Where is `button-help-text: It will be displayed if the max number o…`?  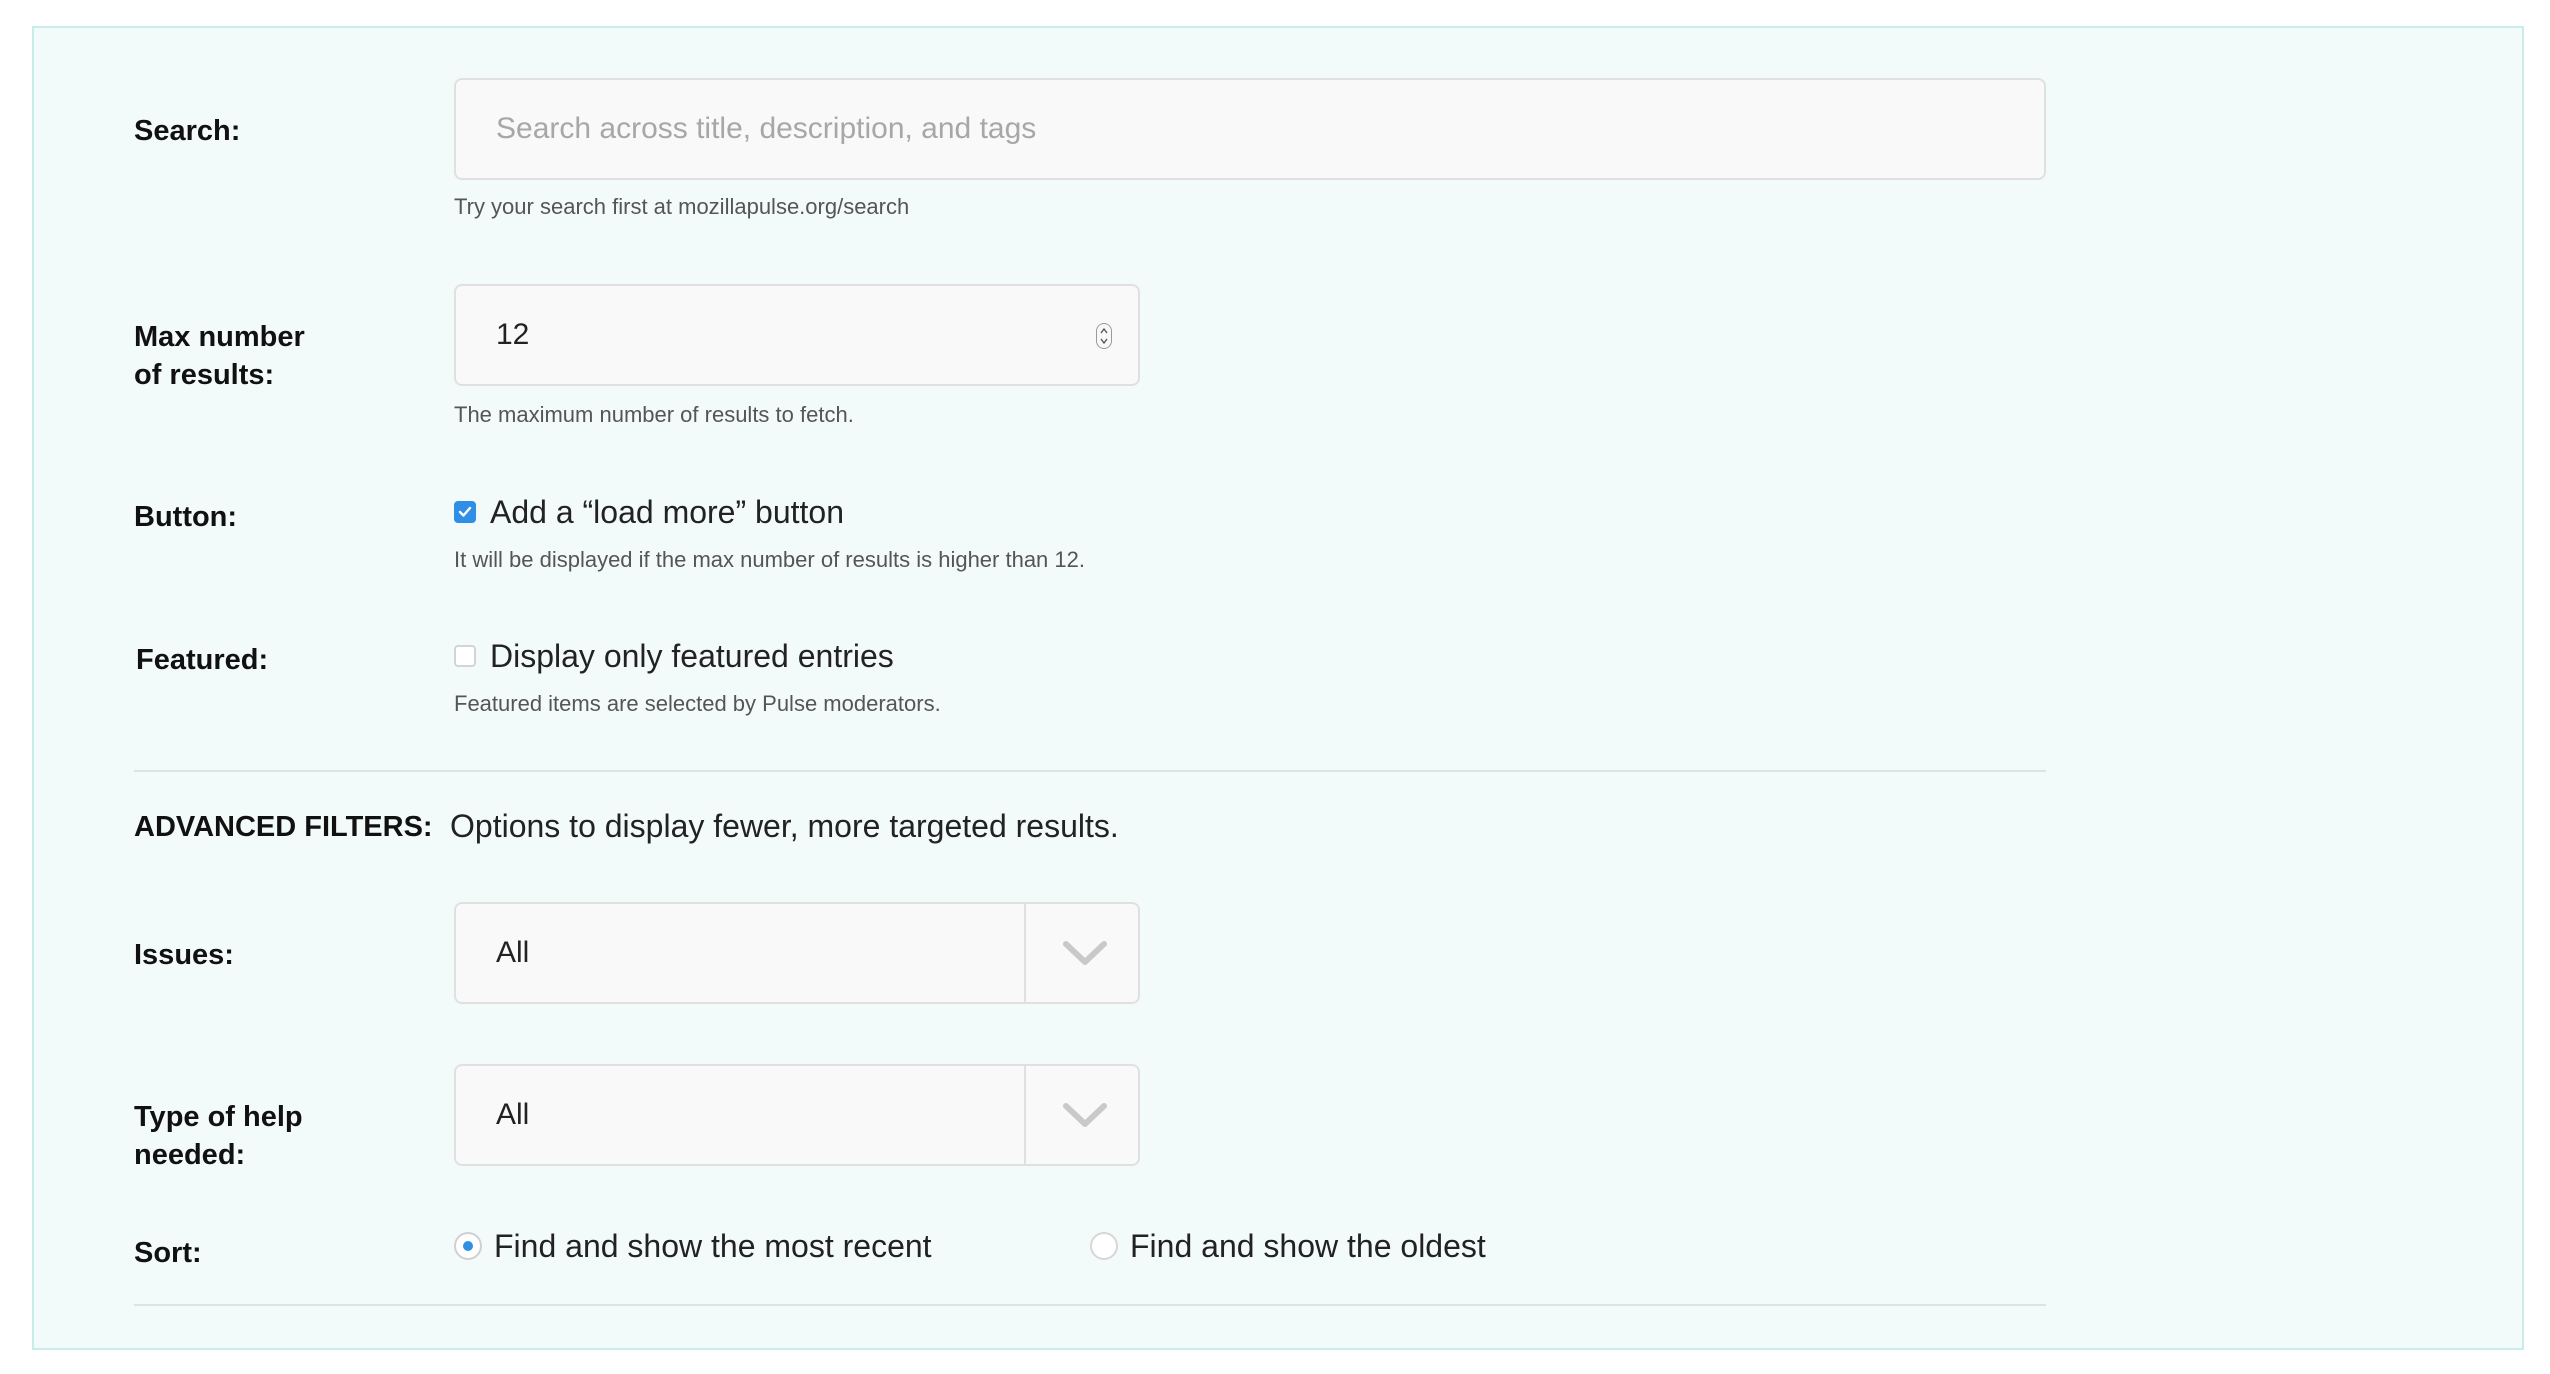 button-help-text: It will be displayed if the max number o… is located at coordinates (769, 559).